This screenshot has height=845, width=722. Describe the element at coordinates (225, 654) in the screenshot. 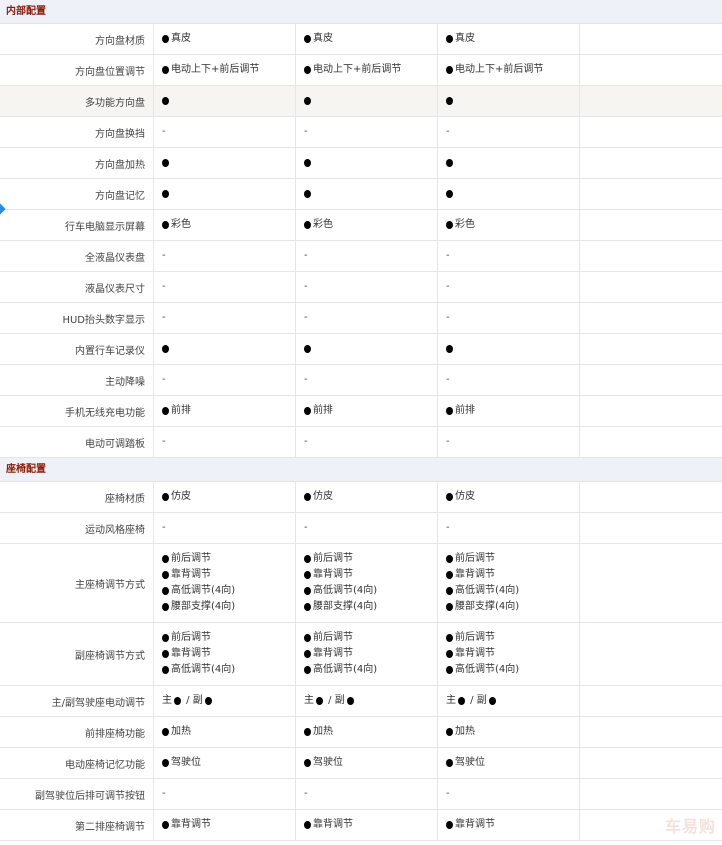

I see `value-cell: 前后调节 靠背调节 高低调节(4向)` at that location.